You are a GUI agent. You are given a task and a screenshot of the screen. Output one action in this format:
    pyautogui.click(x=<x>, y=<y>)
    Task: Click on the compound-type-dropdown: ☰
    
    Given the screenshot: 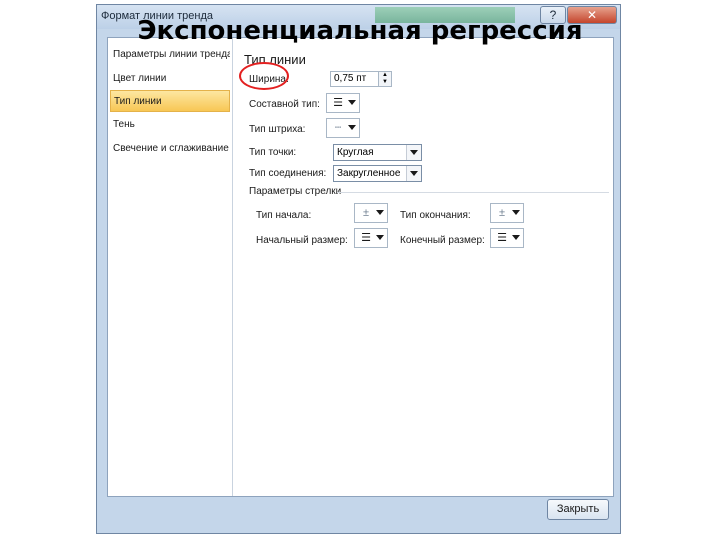 What is the action you would take?
    pyautogui.click(x=343, y=103)
    